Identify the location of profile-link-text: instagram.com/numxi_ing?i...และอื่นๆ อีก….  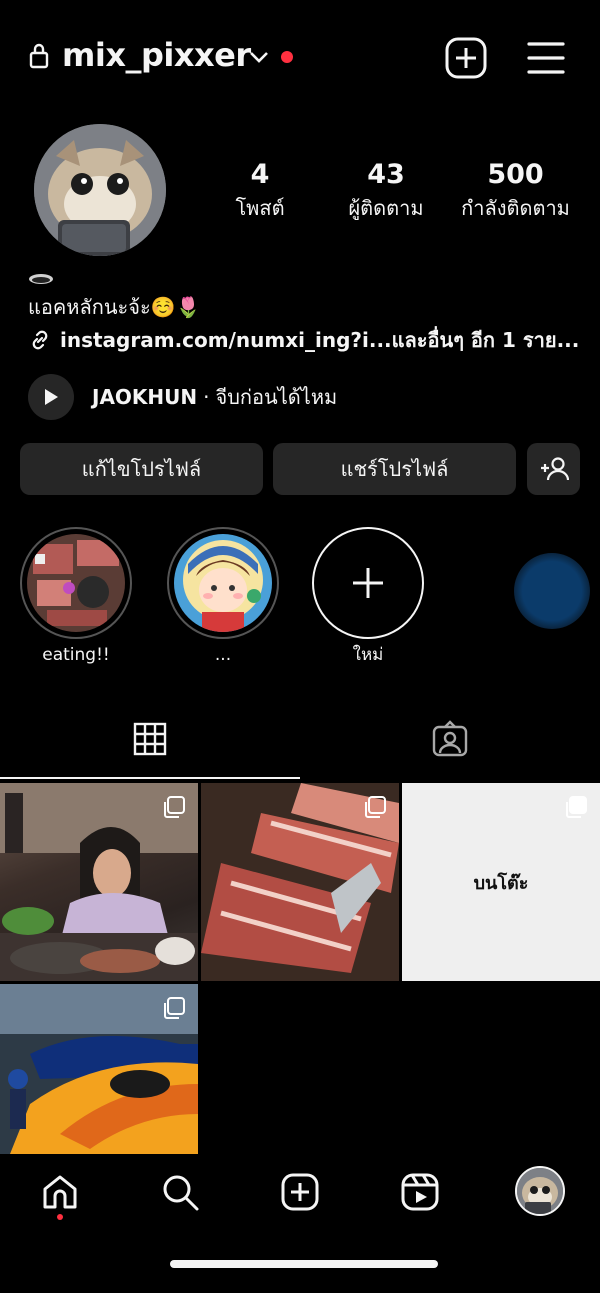
(320, 340).